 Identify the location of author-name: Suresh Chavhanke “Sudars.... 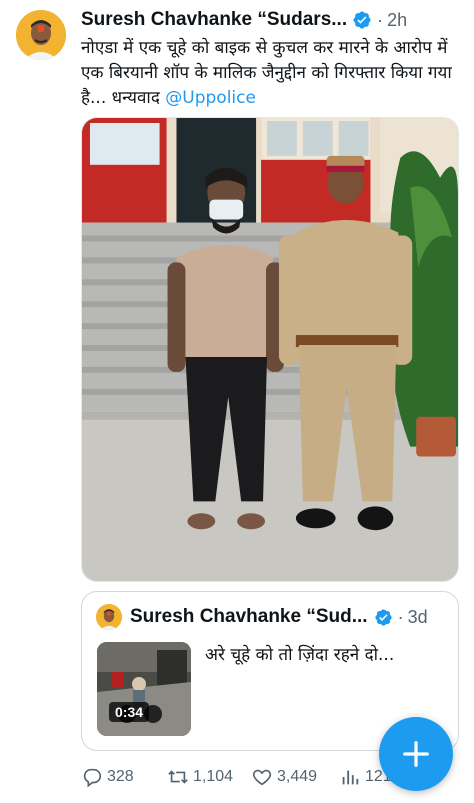
(214, 20).